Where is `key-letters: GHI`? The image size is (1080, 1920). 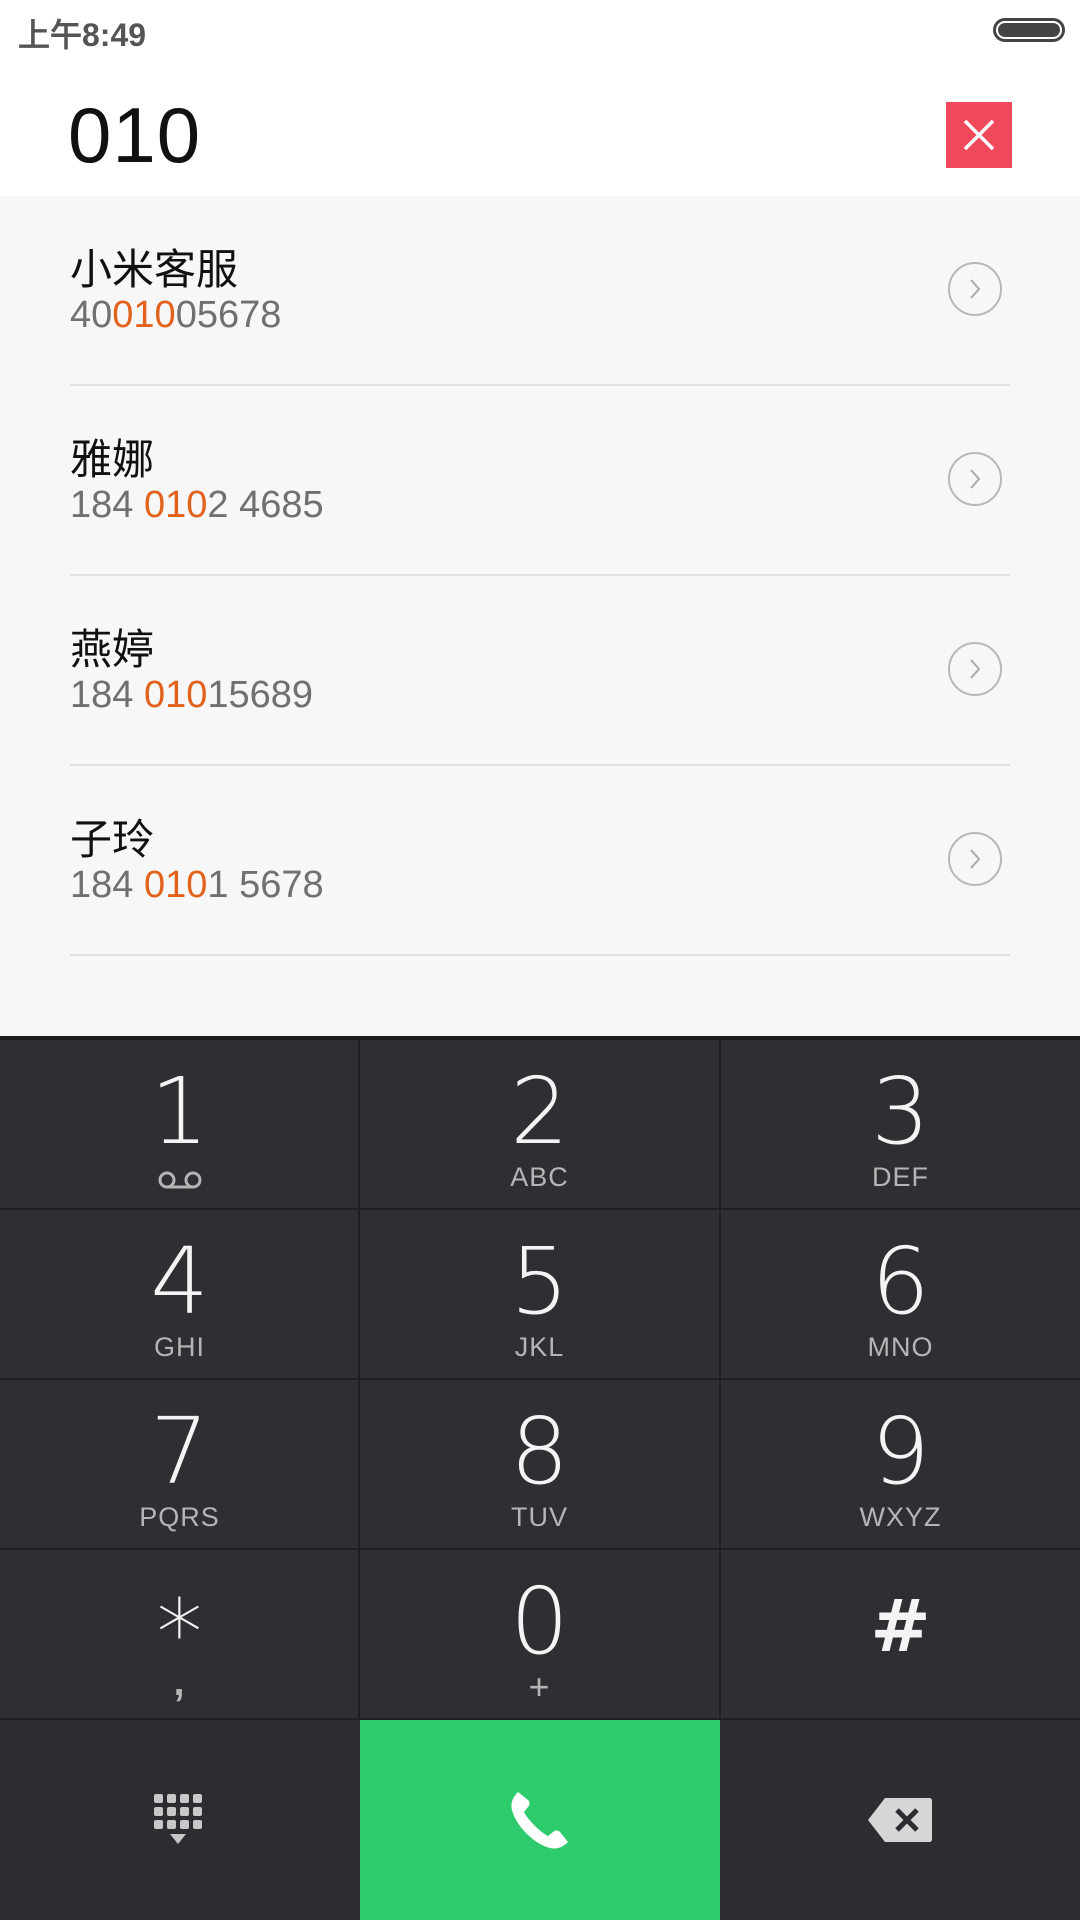 key-letters: GHI is located at coordinates (179, 1347).